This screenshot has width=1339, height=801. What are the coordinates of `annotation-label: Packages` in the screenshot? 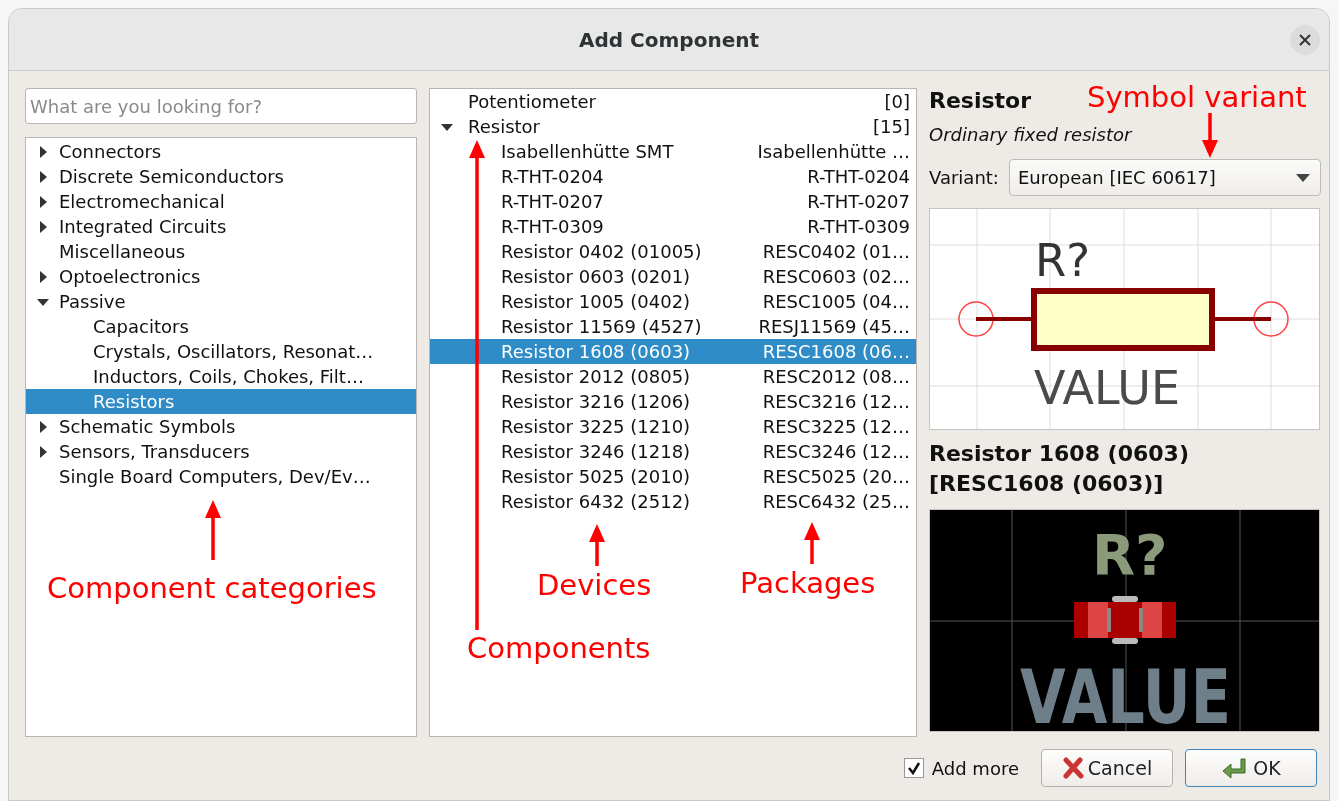 It's located at (808, 583).